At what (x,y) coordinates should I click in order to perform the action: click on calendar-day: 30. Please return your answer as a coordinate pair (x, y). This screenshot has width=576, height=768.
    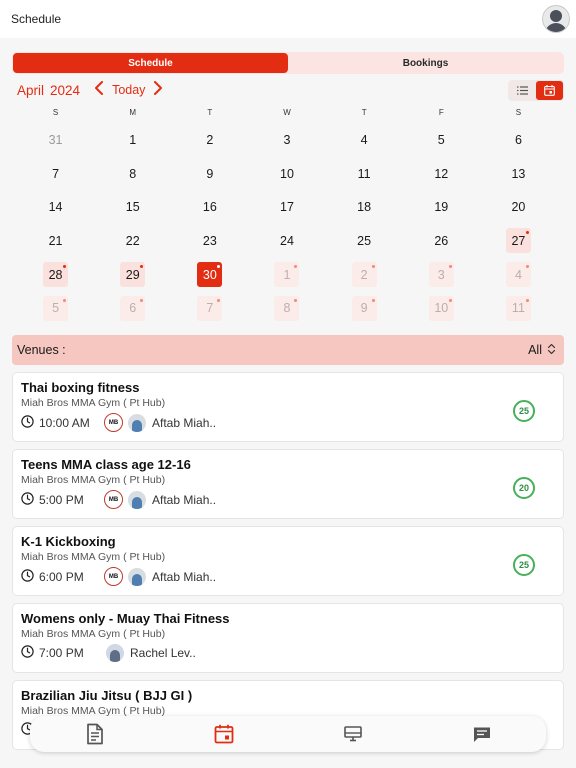
    Looking at the image, I should click on (210, 275).